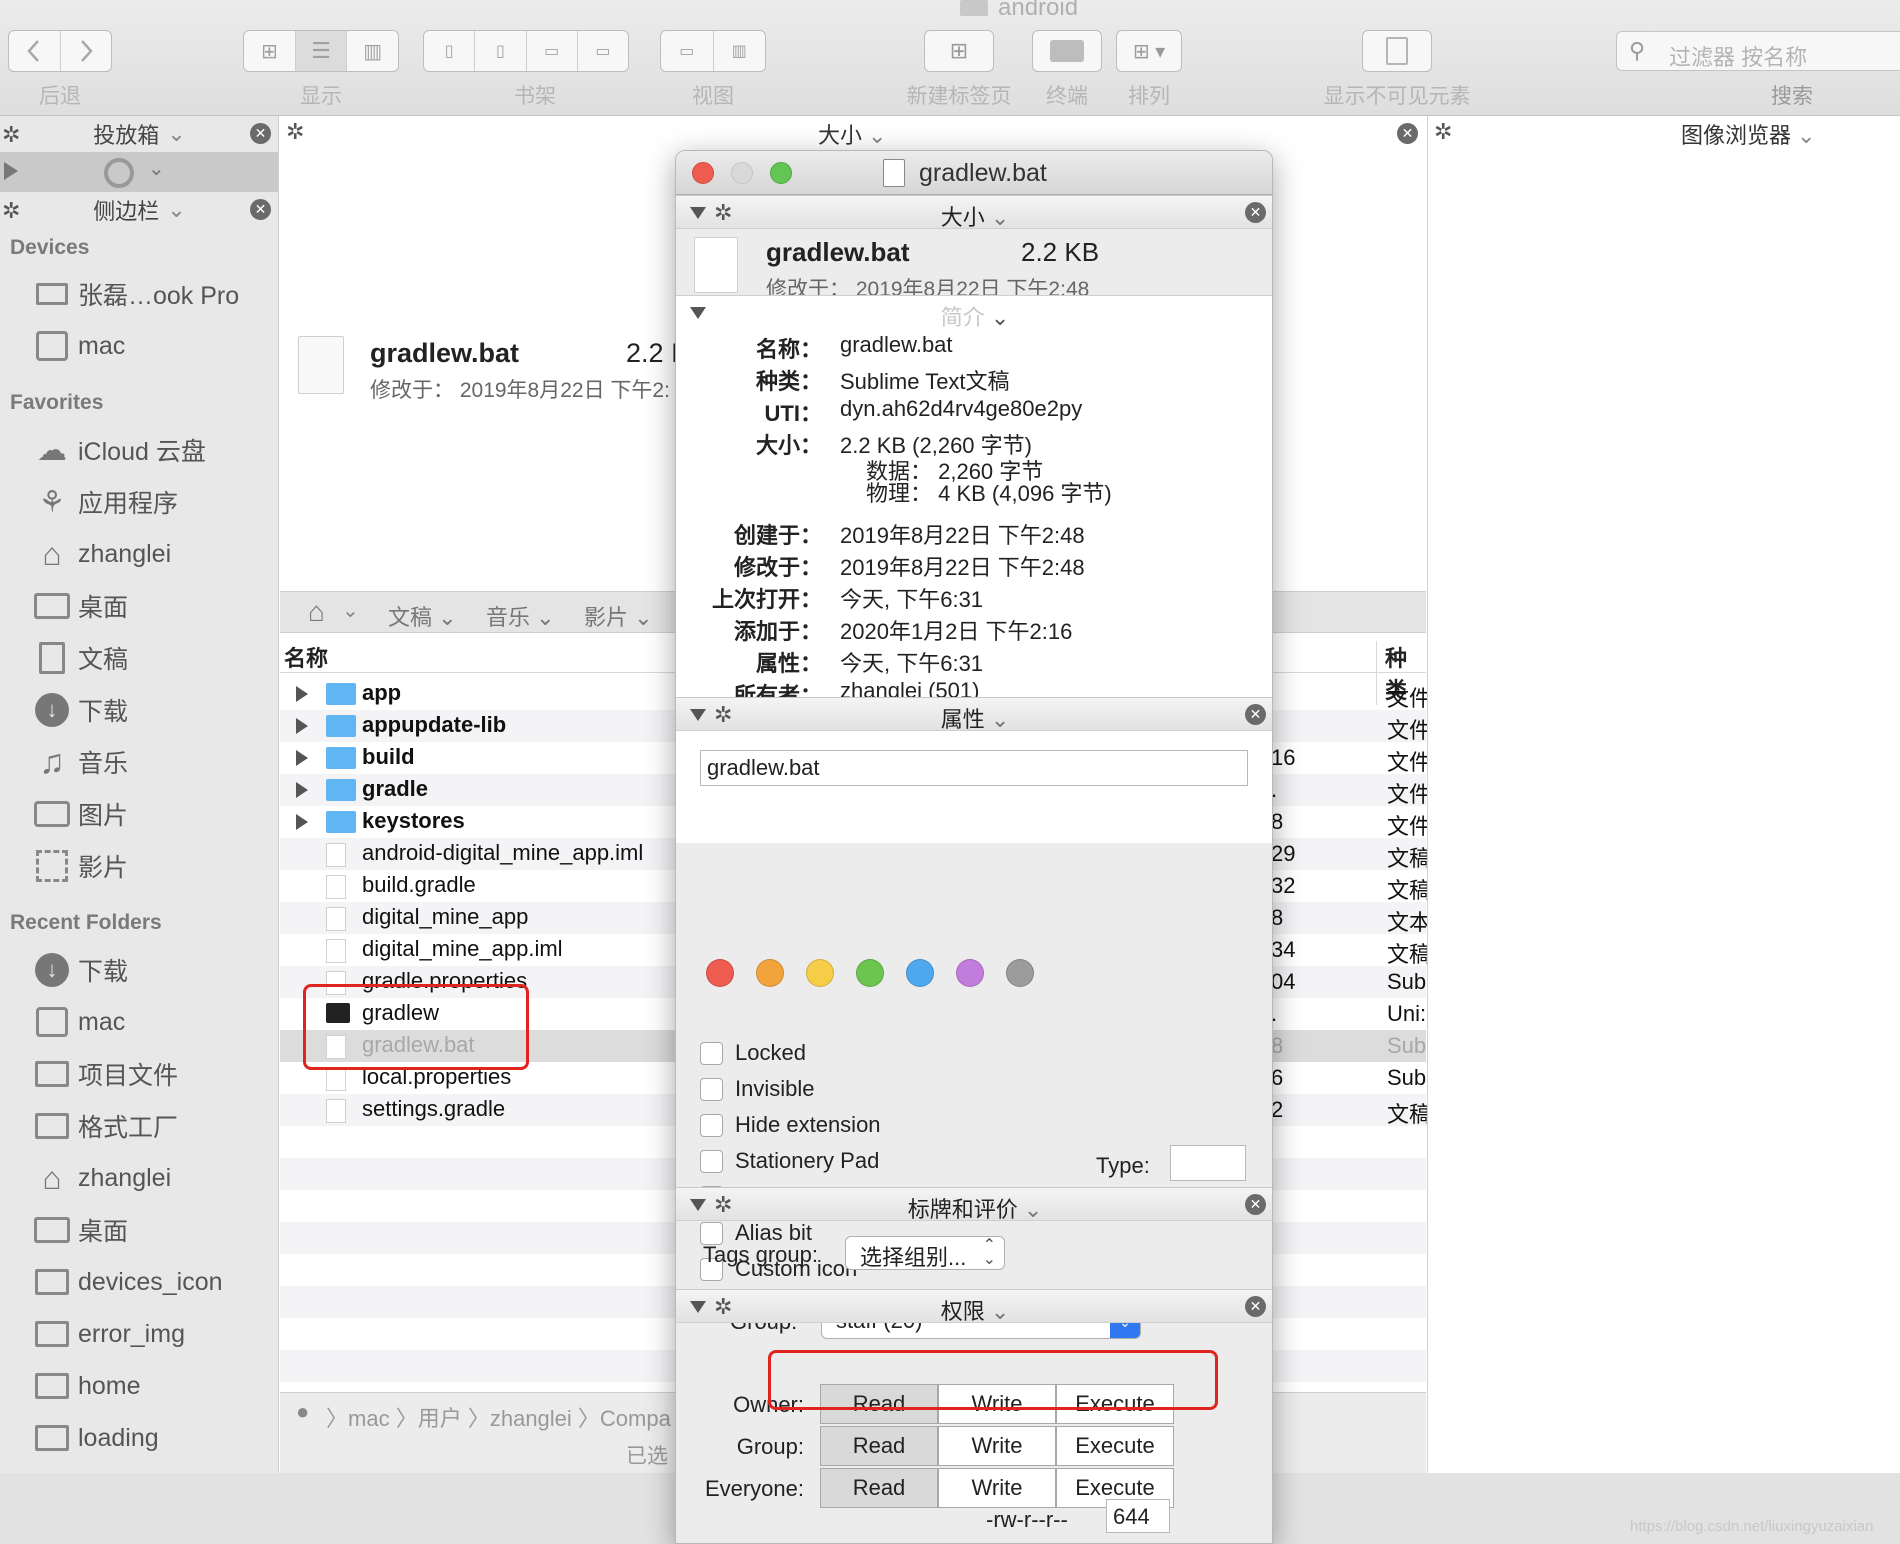 This screenshot has width=1900, height=1544. I want to click on tags-section-header: ✲ 标牌和评价 ⌄ ✕, so click(974, 1204).